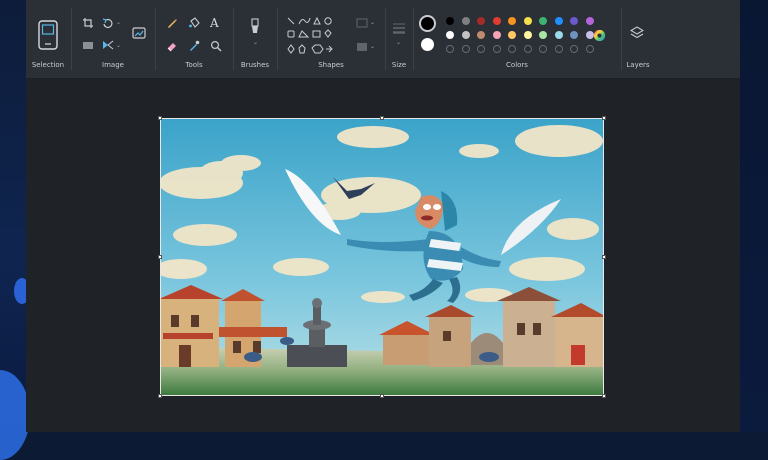 The height and width of the screenshot is (460, 768). I want to click on layers-icon, so click(637, 33).